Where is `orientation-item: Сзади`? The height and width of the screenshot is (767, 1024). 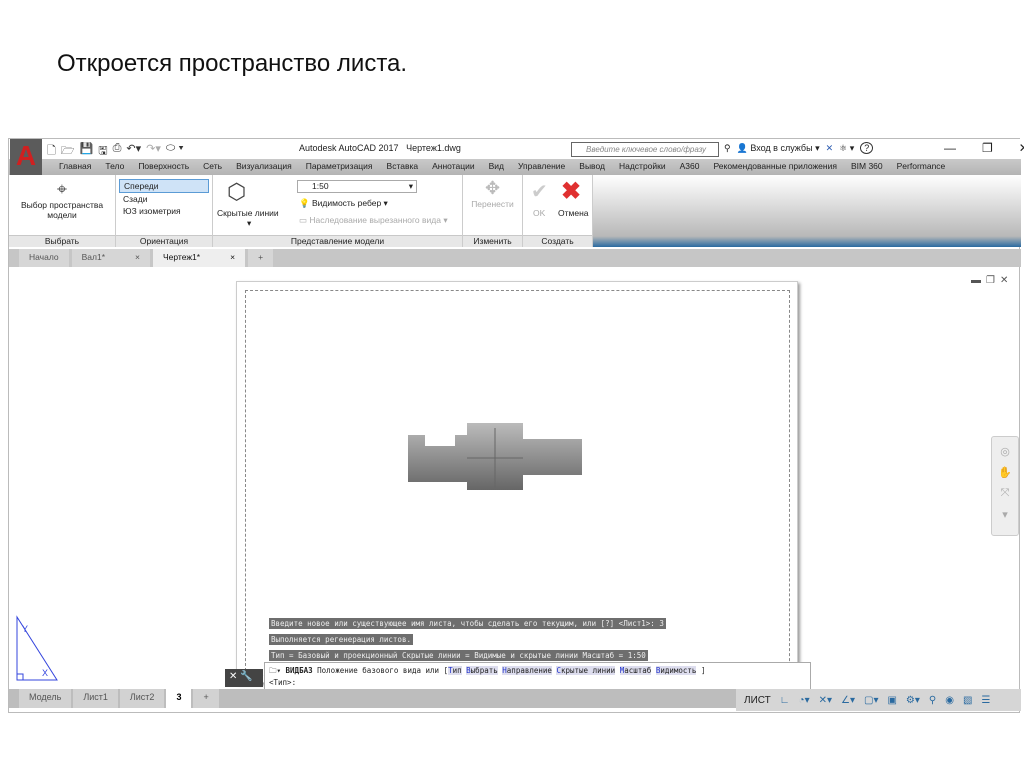 orientation-item: Сзади is located at coordinates (164, 199).